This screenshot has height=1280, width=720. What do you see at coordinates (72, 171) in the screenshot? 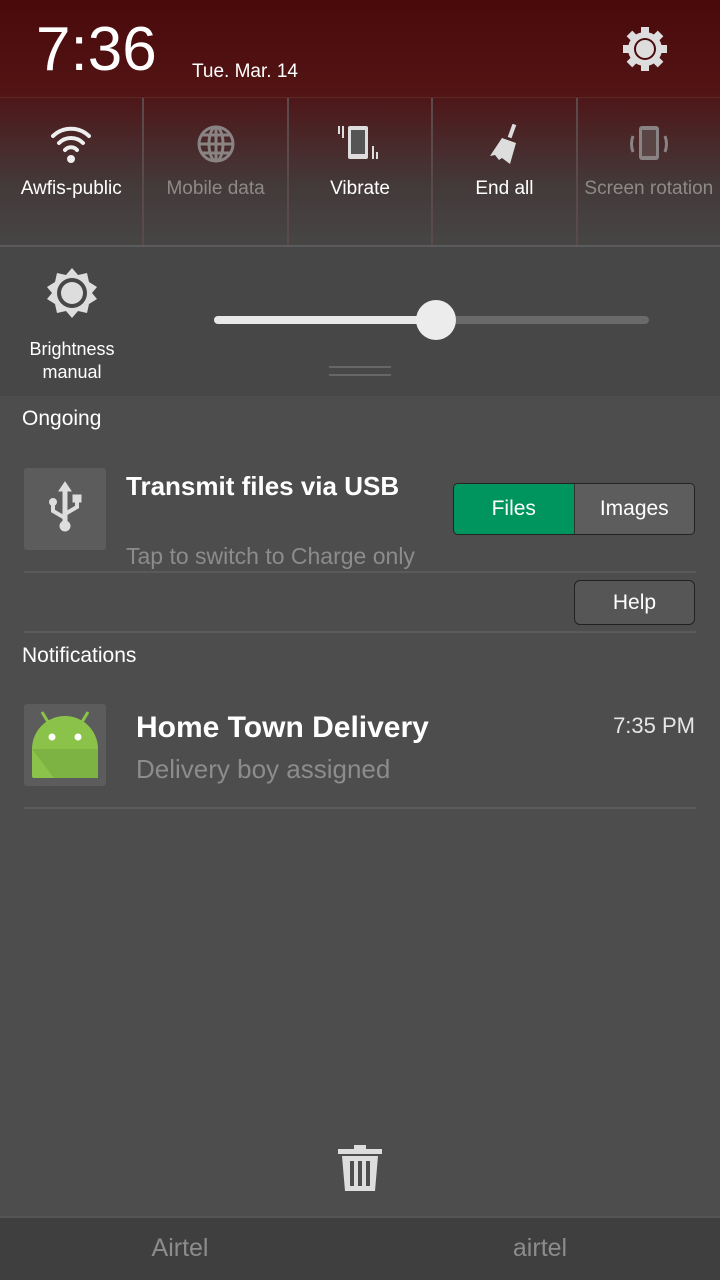
I see `tile-wifi: Awfis-public` at bounding box center [72, 171].